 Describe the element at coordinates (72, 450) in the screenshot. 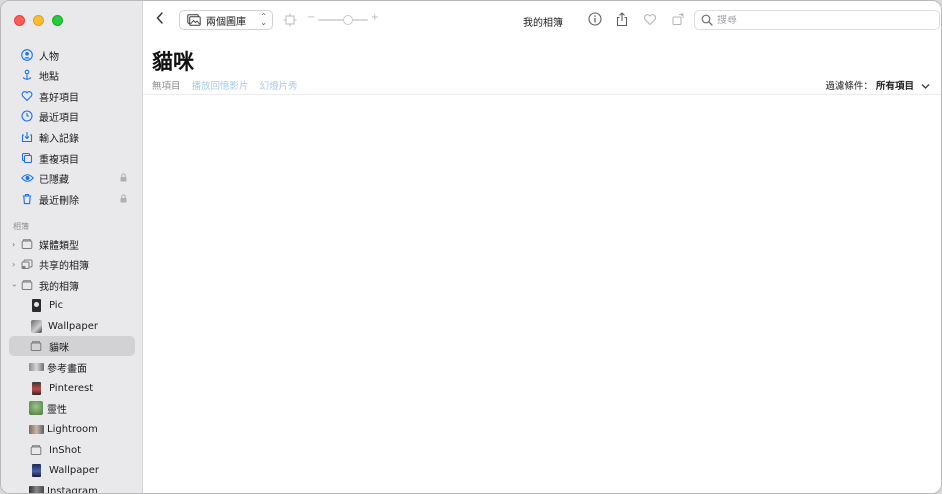

I see `album-inshot: InShot` at that location.